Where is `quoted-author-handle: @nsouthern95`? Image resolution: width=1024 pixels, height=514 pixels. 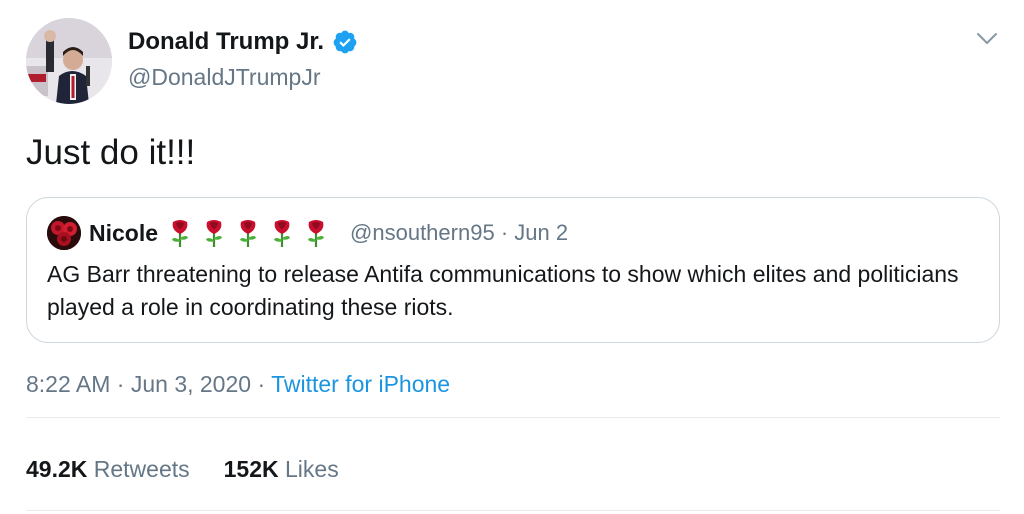 quoted-author-handle: @nsouthern95 is located at coordinates (422, 232).